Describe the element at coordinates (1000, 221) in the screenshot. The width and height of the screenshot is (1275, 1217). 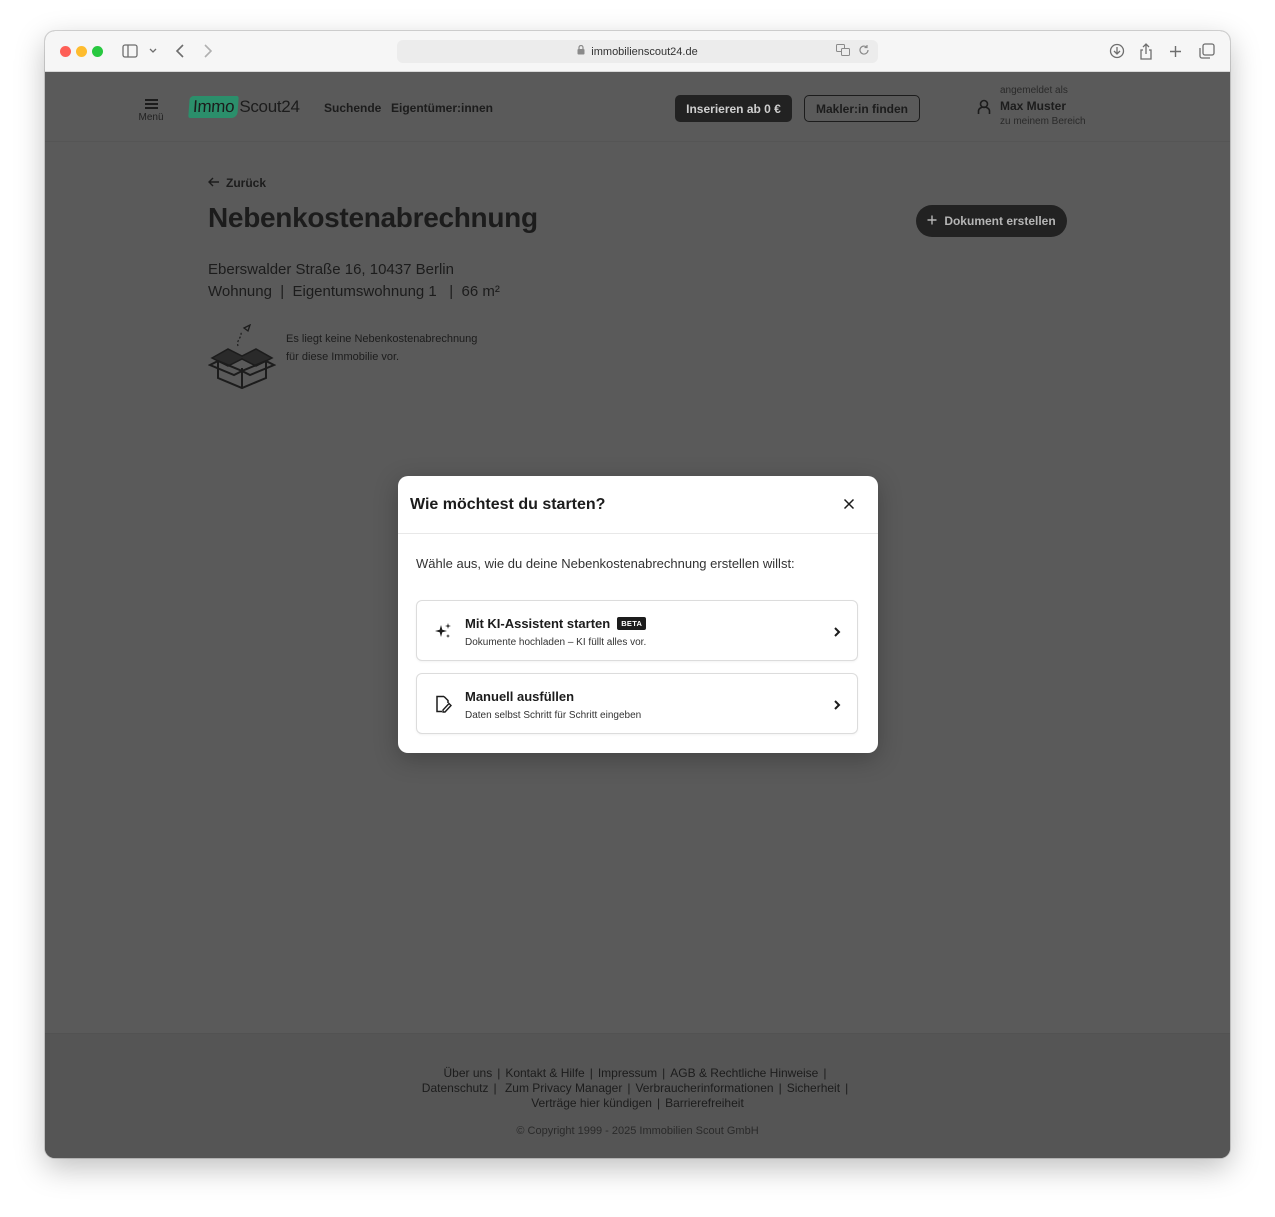
I see `create-document-label: Dokument erstellen` at that location.